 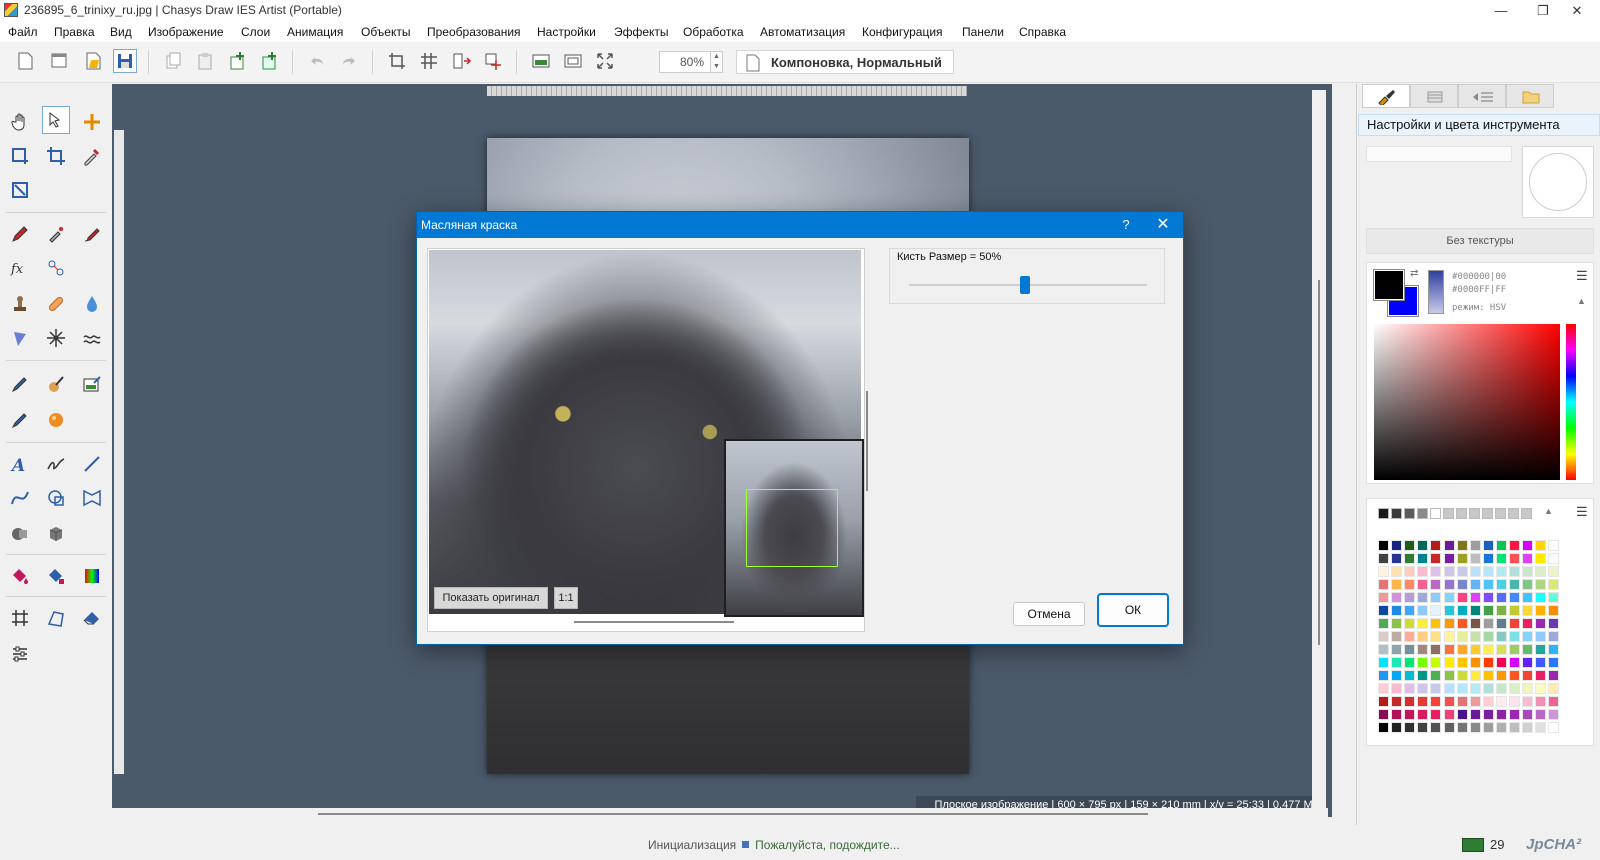 What do you see at coordinates (56, 268) in the screenshot?
I see `clone-tool-icon` at bounding box center [56, 268].